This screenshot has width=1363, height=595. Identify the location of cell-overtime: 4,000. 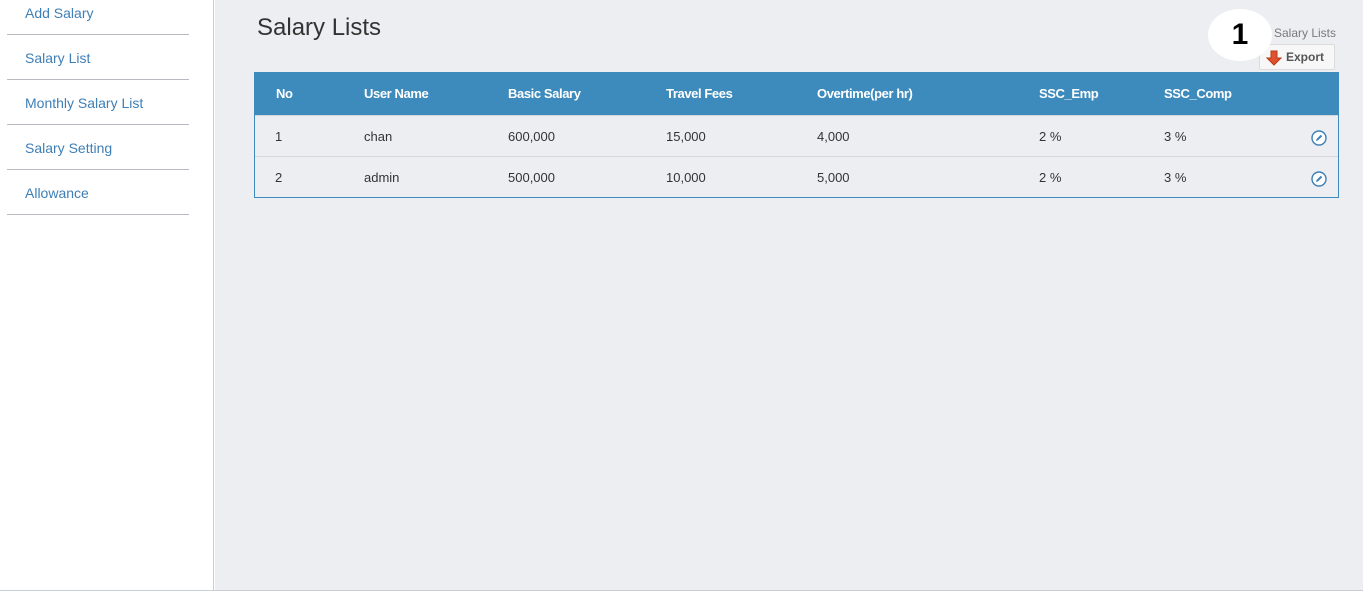
(833, 136).